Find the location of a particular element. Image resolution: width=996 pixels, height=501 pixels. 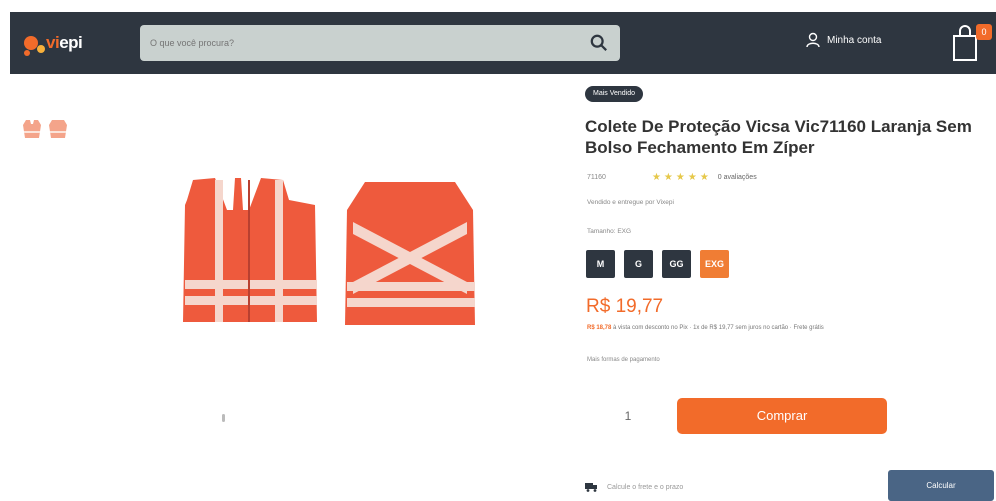

search-input is located at coordinates (360, 43).